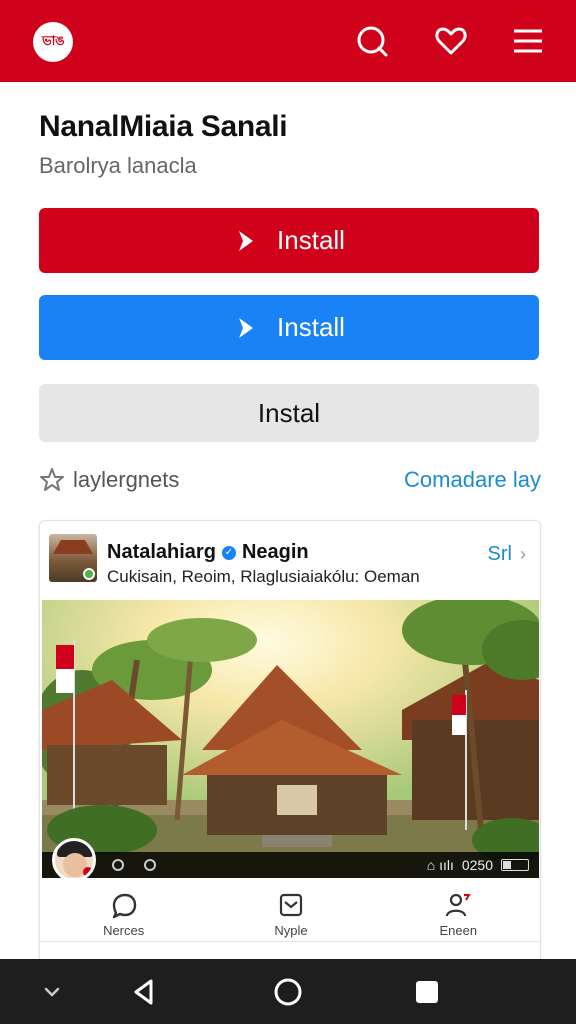 The image size is (576, 1024). What do you see at coordinates (291, 904) in the screenshot?
I see `inbox-icon` at bounding box center [291, 904].